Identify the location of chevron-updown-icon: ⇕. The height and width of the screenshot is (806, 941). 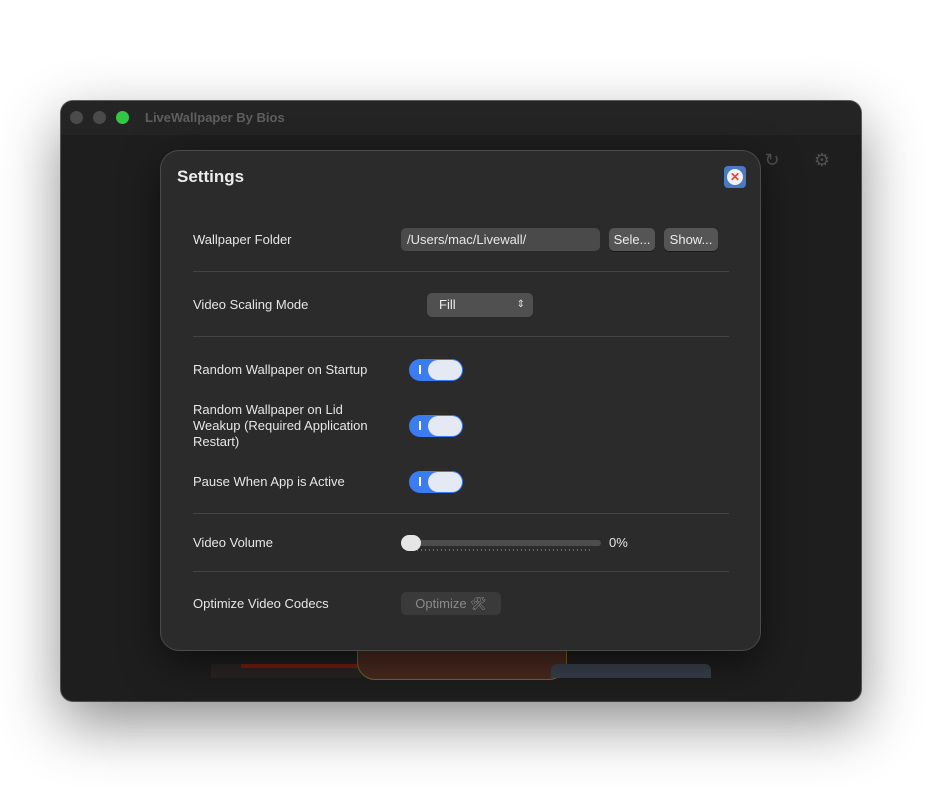
(520, 304).